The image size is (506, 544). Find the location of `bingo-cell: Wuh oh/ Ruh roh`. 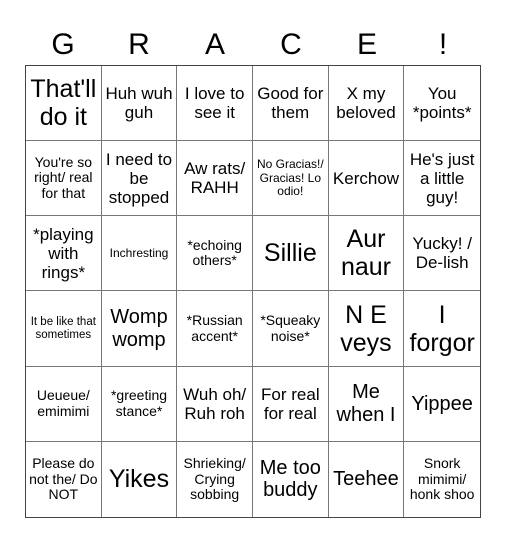

bingo-cell: Wuh oh/ Ruh roh is located at coordinates (215, 404).